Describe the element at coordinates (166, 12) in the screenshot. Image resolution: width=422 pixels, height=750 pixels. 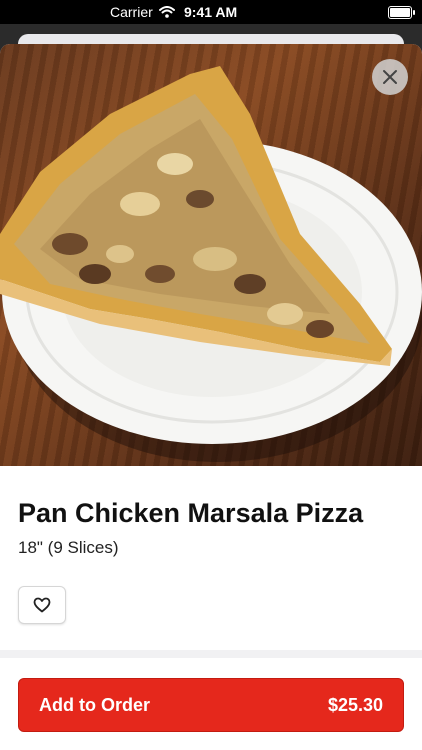
I see `wifi-icon` at that location.